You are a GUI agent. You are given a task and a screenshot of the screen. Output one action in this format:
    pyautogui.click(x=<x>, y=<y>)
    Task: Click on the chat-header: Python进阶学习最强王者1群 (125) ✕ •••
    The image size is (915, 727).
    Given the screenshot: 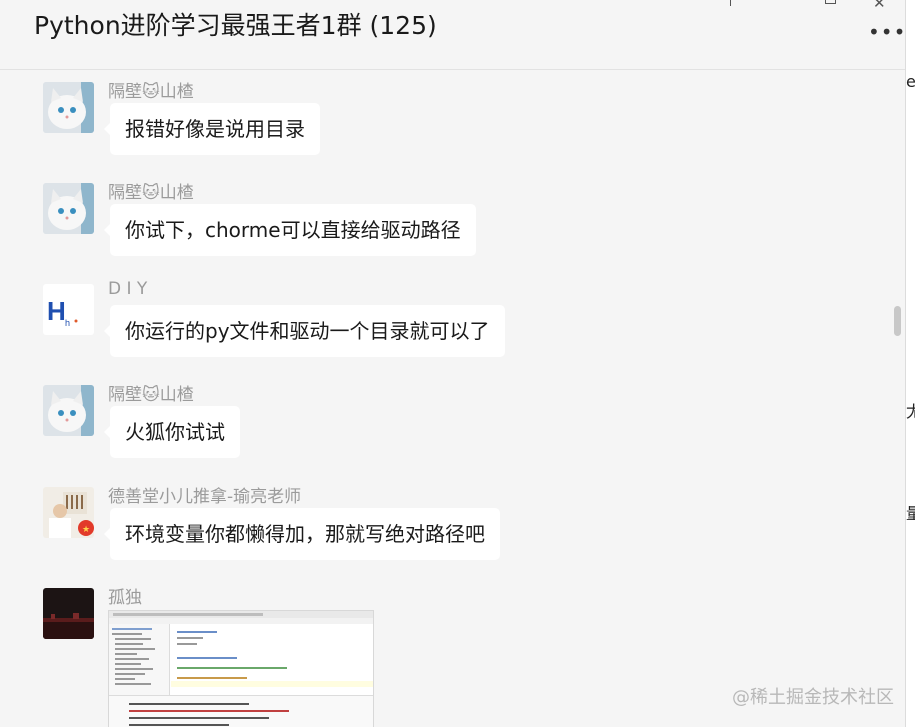 What is the action you would take?
    pyautogui.click(x=452, y=35)
    